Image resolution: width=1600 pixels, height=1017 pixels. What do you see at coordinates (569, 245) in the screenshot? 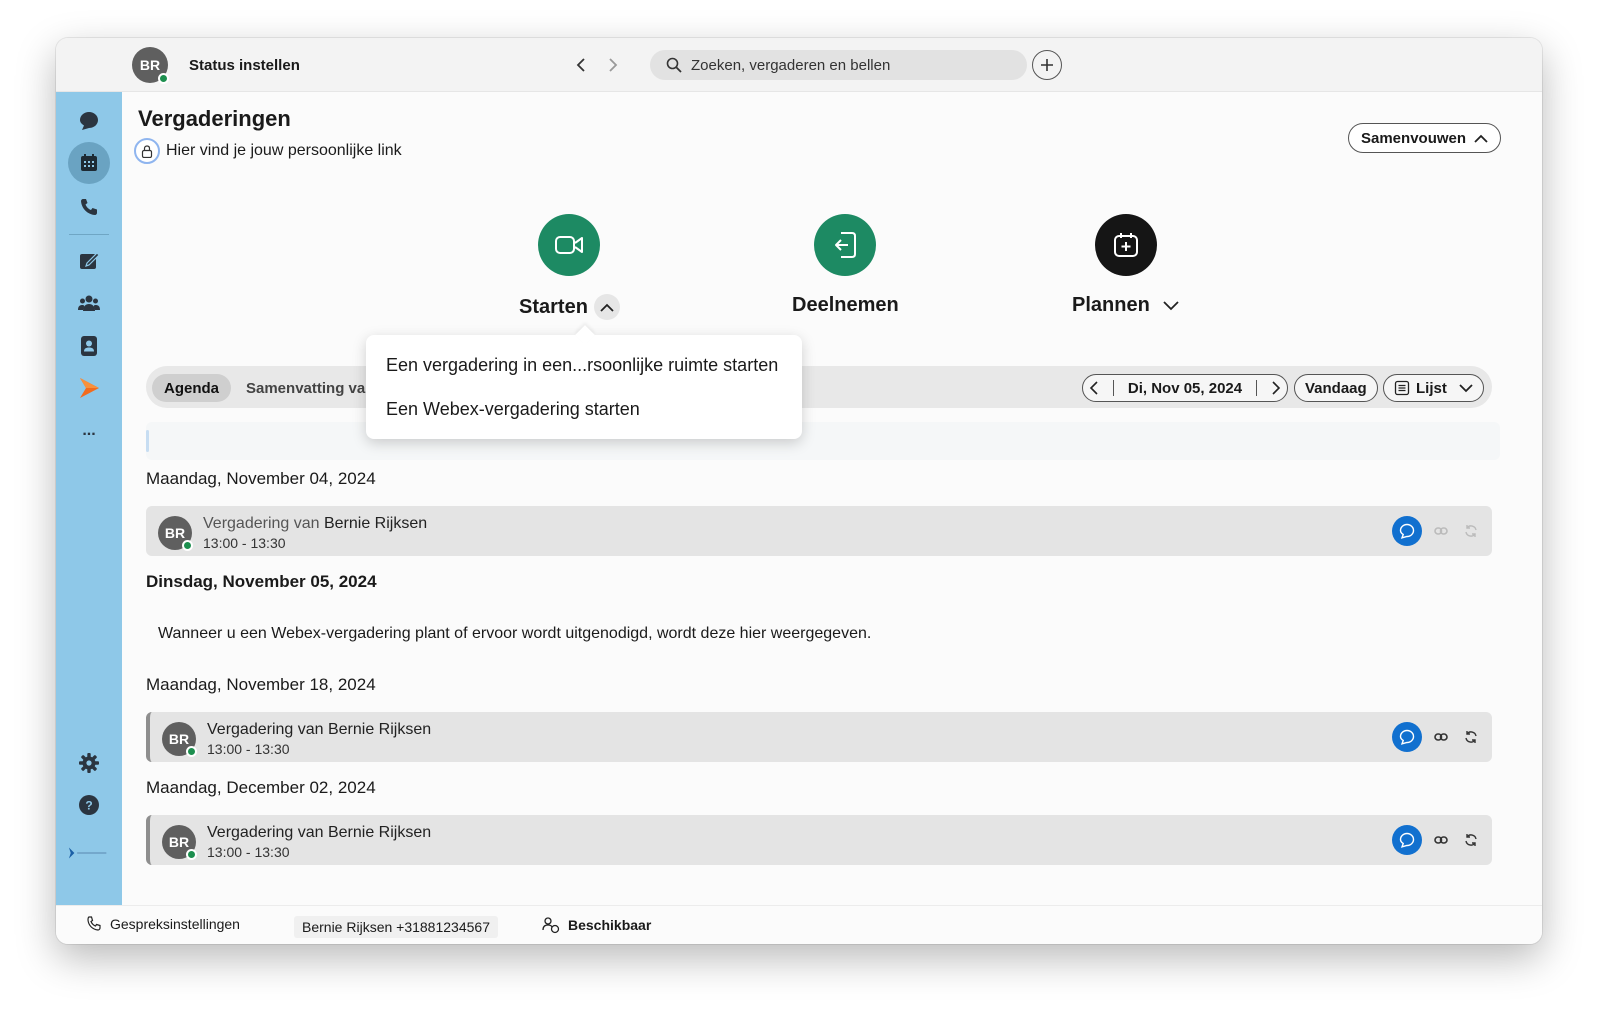
I see `start-meeting-button` at bounding box center [569, 245].